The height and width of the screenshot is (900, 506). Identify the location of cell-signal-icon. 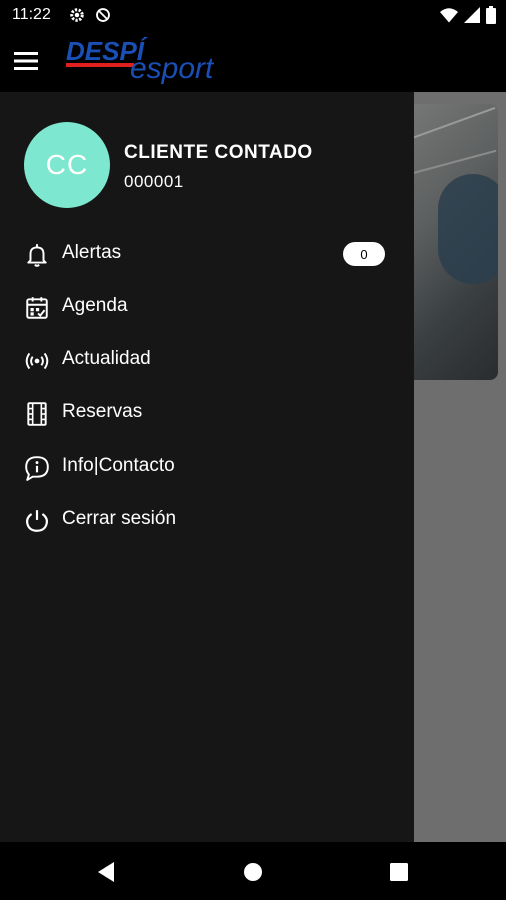
(472, 17).